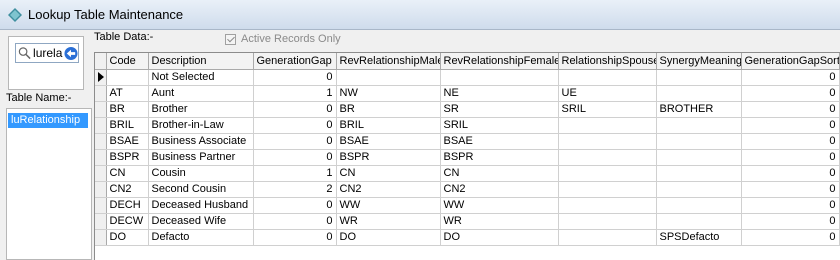  Describe the element at coordinates (201, 237) in the screenshot. I see `table-cell: Defacto` at that location.